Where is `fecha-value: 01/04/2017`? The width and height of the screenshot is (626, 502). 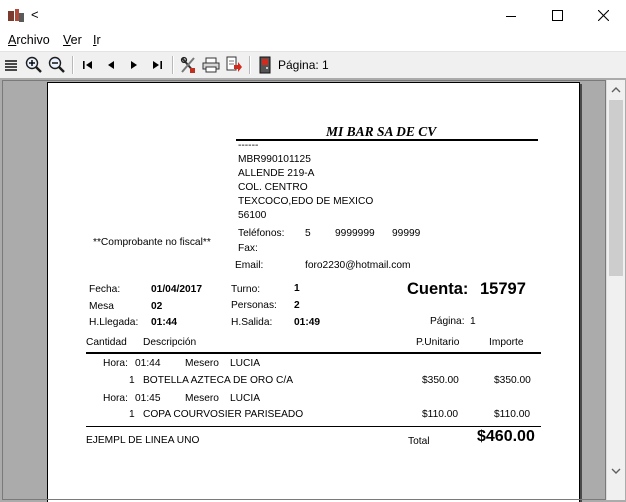 fecha-value: 01/04/2017 is located at coordinates (176, 289).